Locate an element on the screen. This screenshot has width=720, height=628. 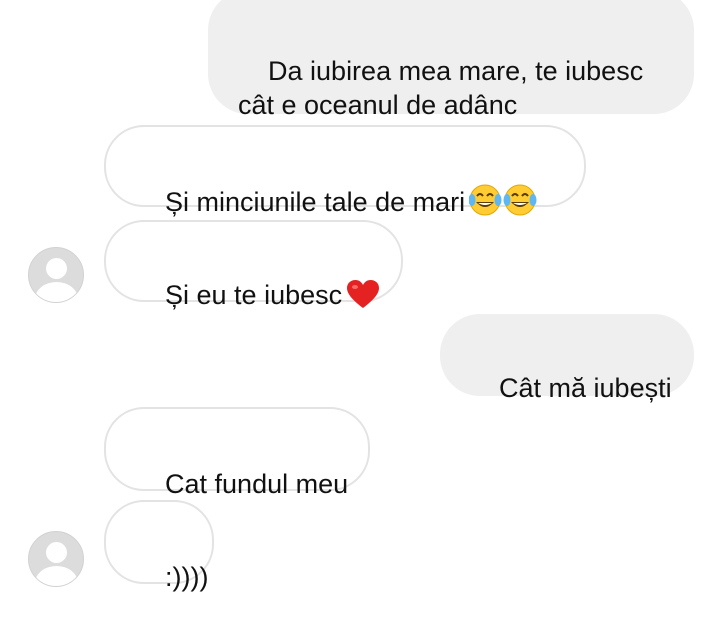
laughing-tears-emoji is located at coordinates (502, 204).